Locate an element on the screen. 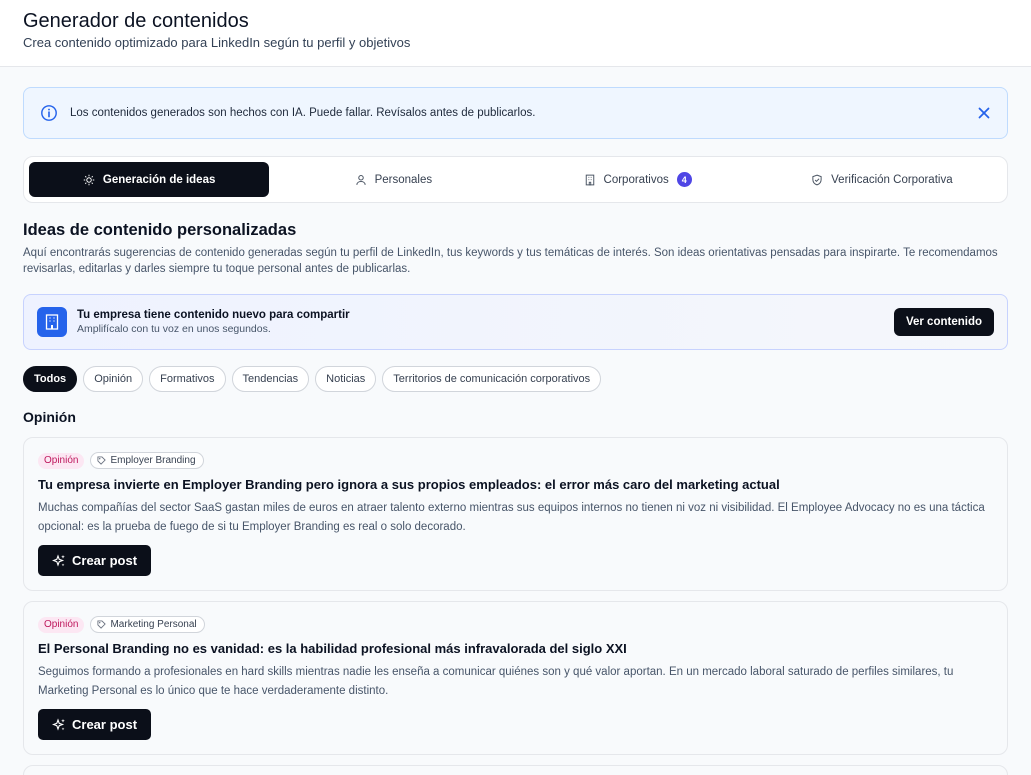  filter-opinion: Opinión is located at coordinates (113, 379).